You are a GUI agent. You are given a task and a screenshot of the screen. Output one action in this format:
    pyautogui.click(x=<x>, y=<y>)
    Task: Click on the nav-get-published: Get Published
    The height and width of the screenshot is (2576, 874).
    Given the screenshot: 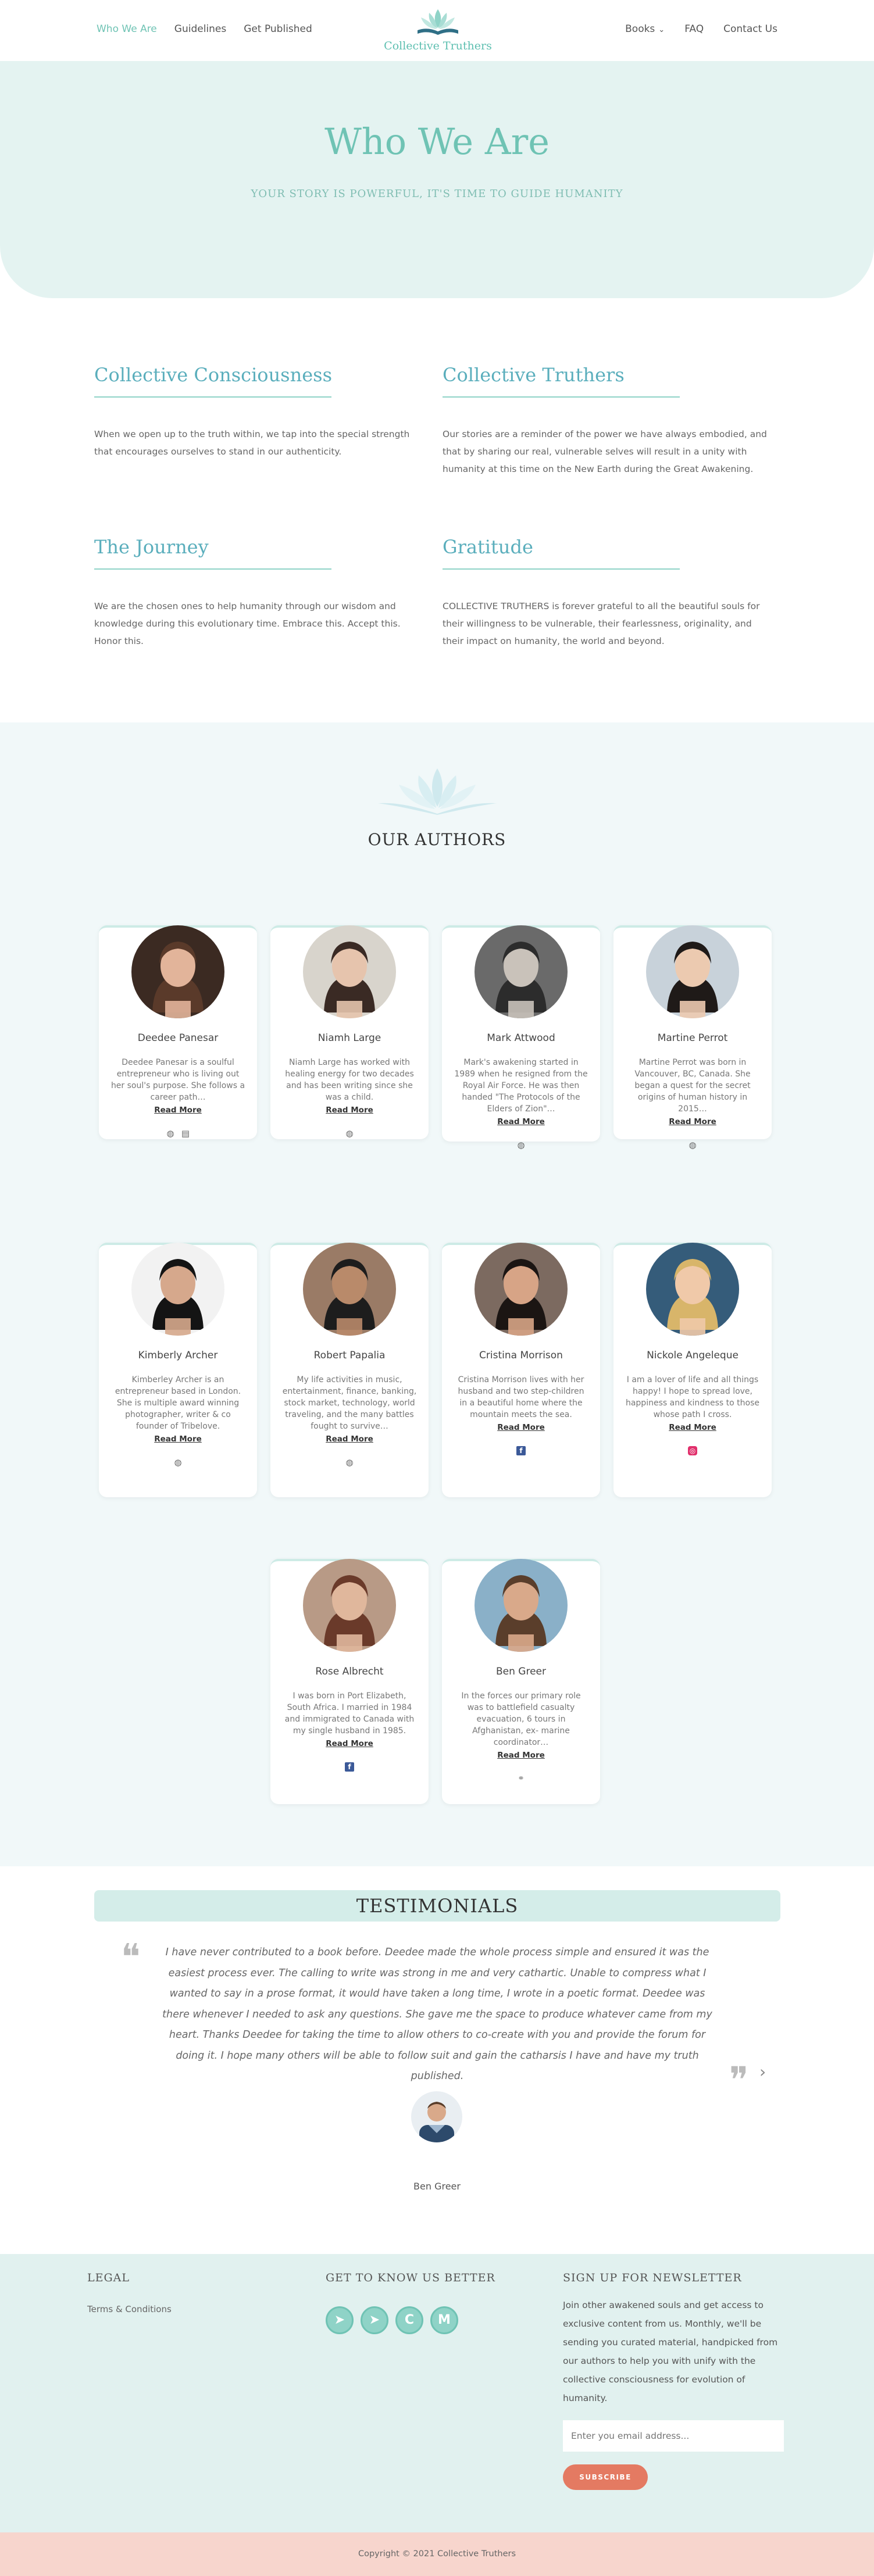 What is the action you would take?
    pyautogui.click(x=278, y=29)
    